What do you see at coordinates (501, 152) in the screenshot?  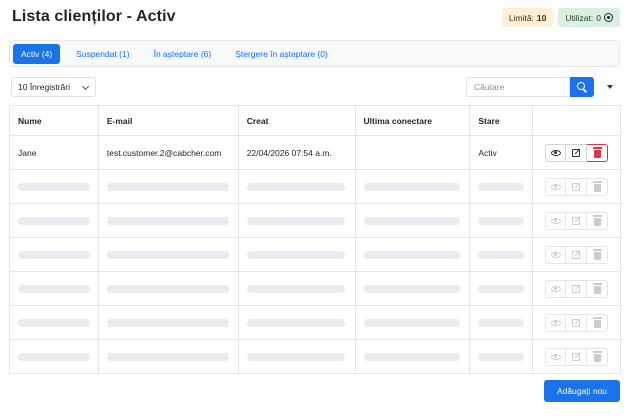 I see `cell-status: Activ` at bounding box center [501, 152].